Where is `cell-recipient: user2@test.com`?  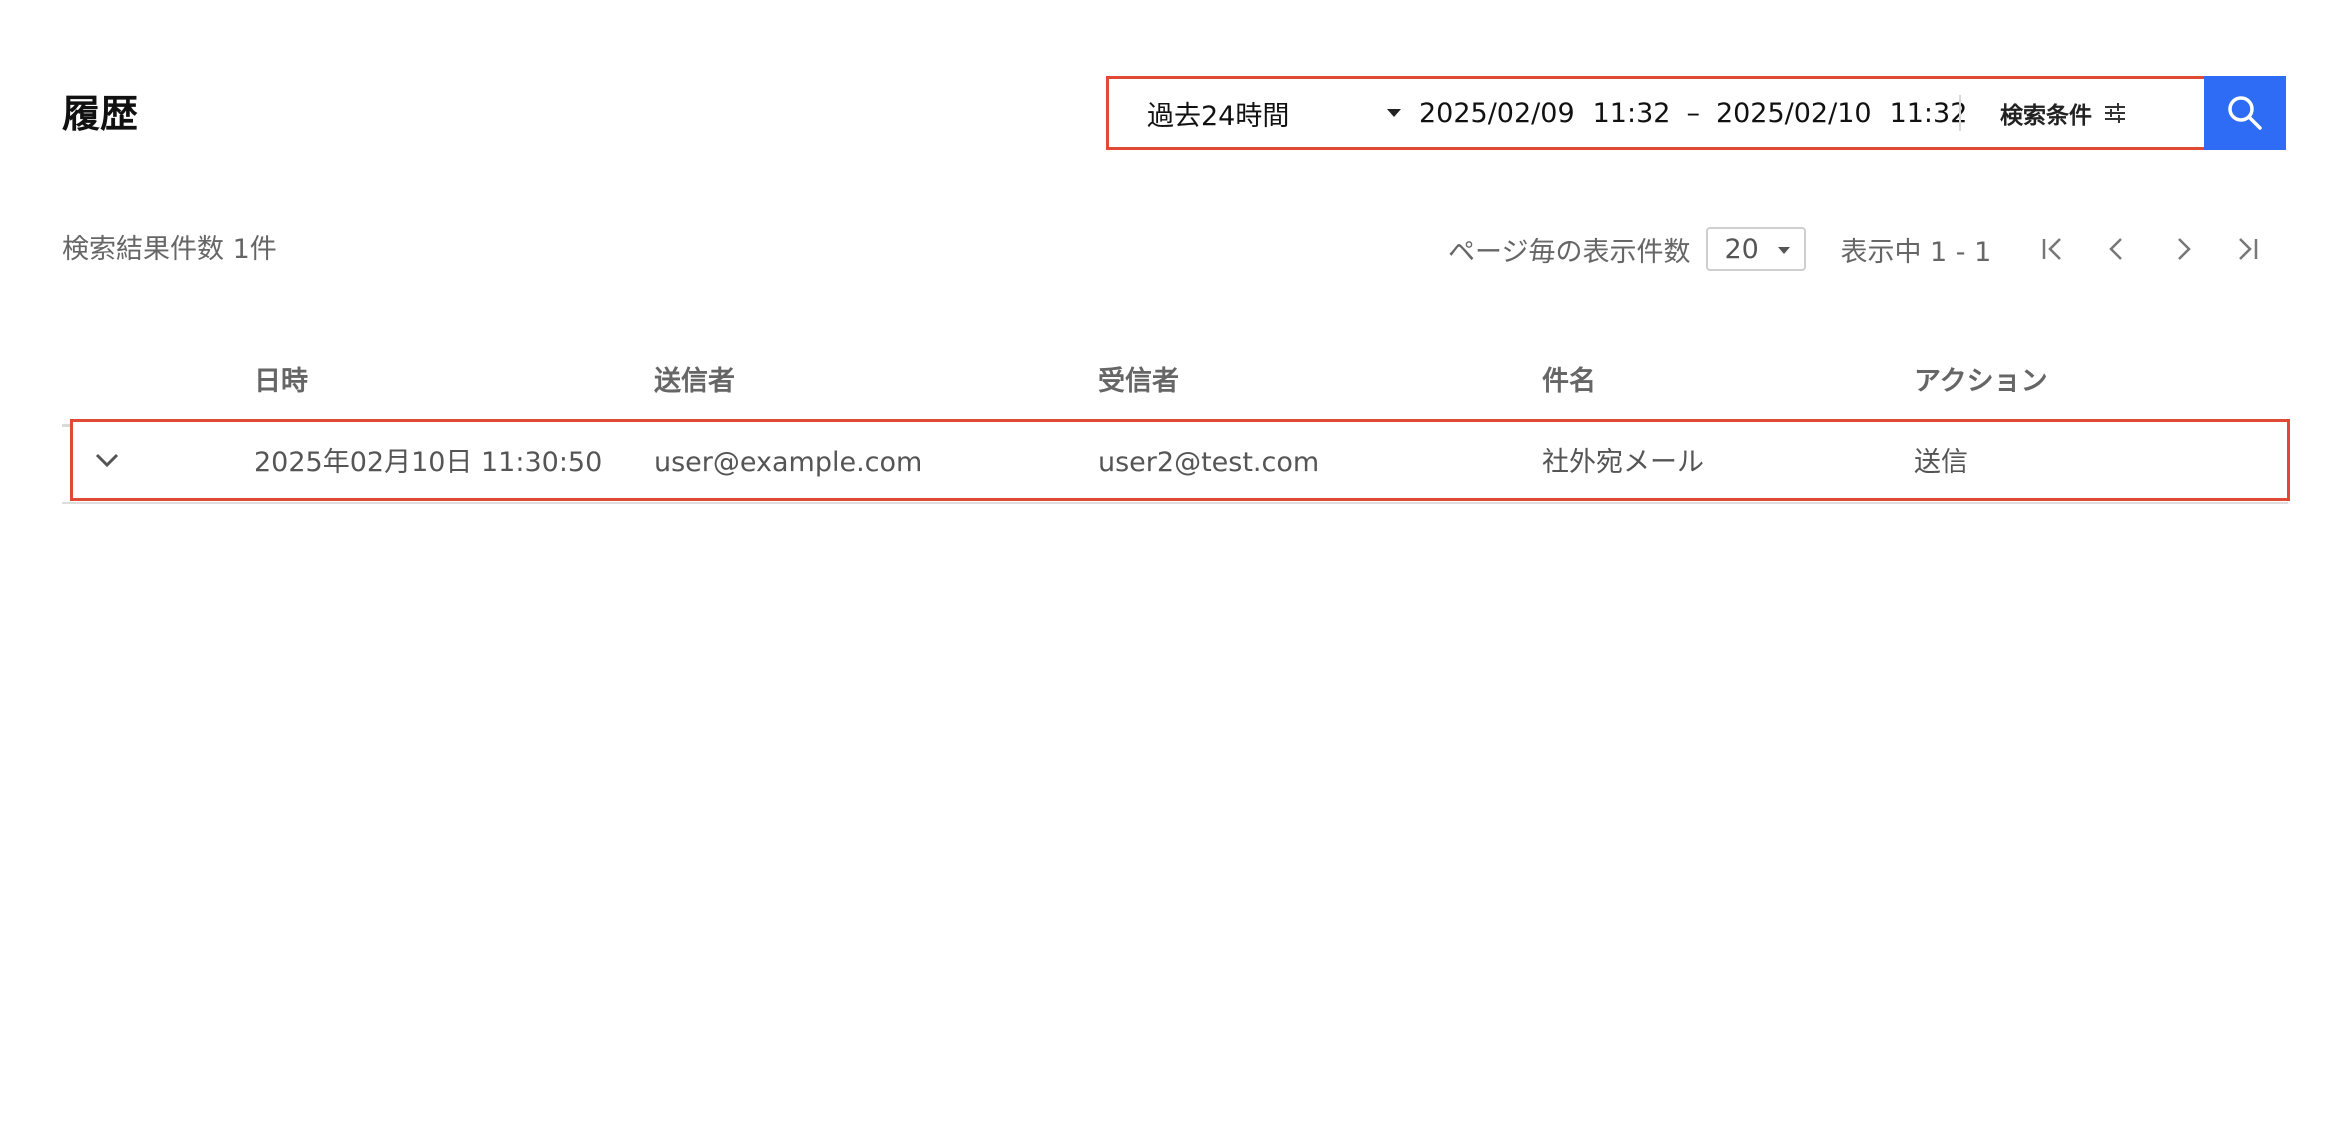 cell-recipient: user2@test.com is located at coordinates (1209, 462).